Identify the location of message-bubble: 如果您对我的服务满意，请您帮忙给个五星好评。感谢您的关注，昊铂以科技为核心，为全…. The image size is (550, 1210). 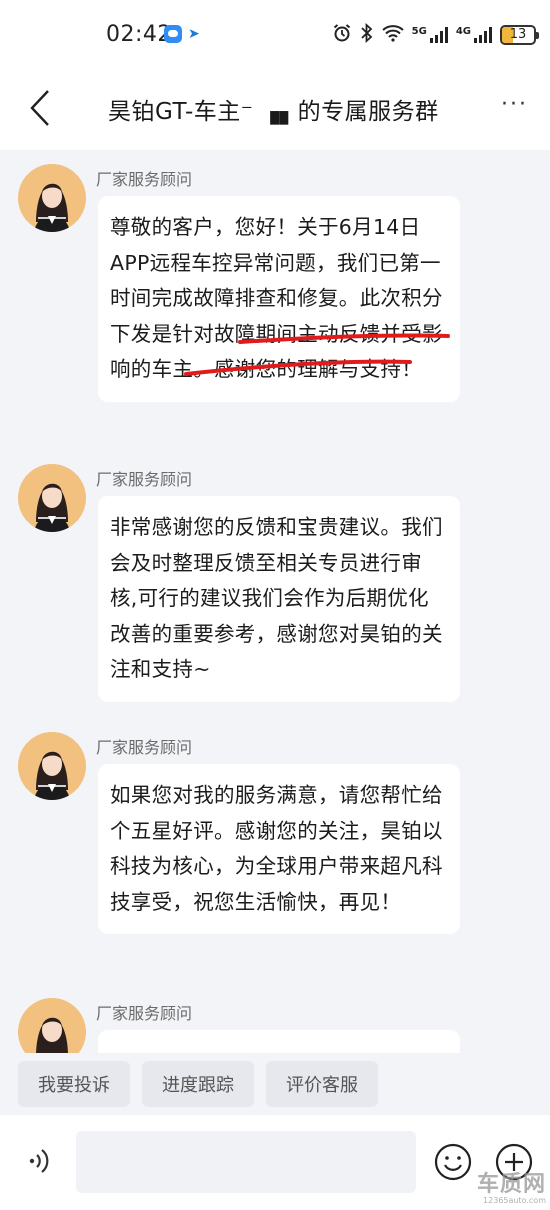
(279, 849).